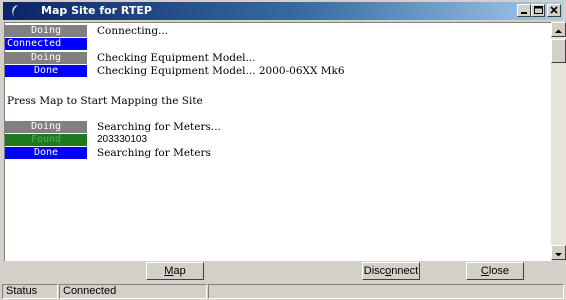  I want to click on close-window-button, so click(554, 10).